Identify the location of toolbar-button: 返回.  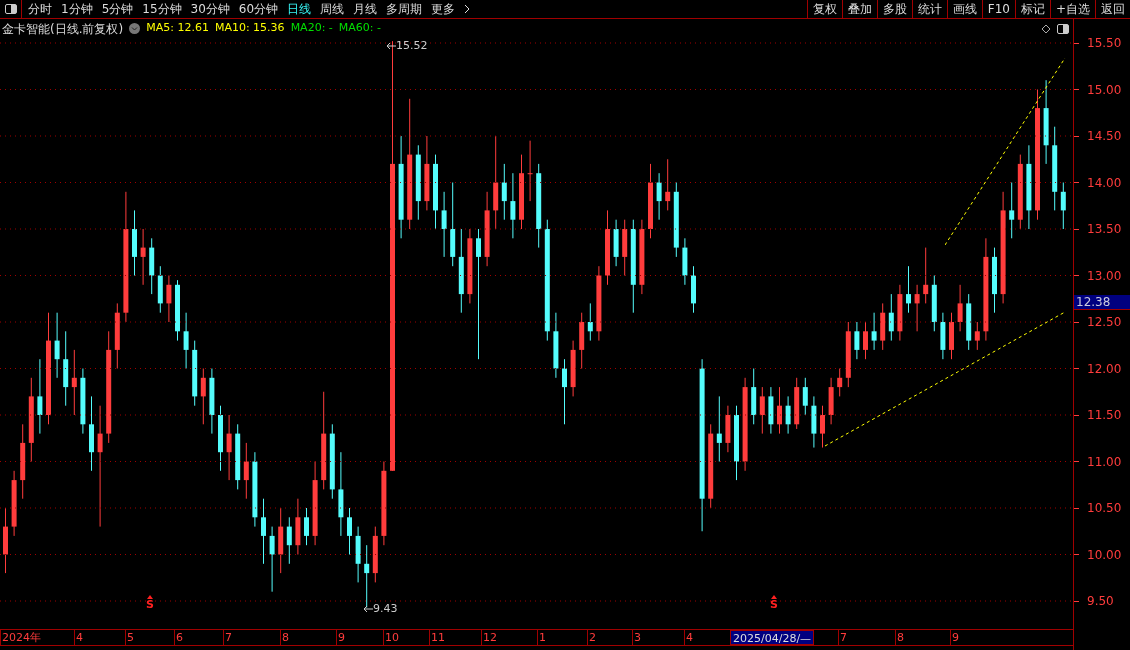
(1112, 9).